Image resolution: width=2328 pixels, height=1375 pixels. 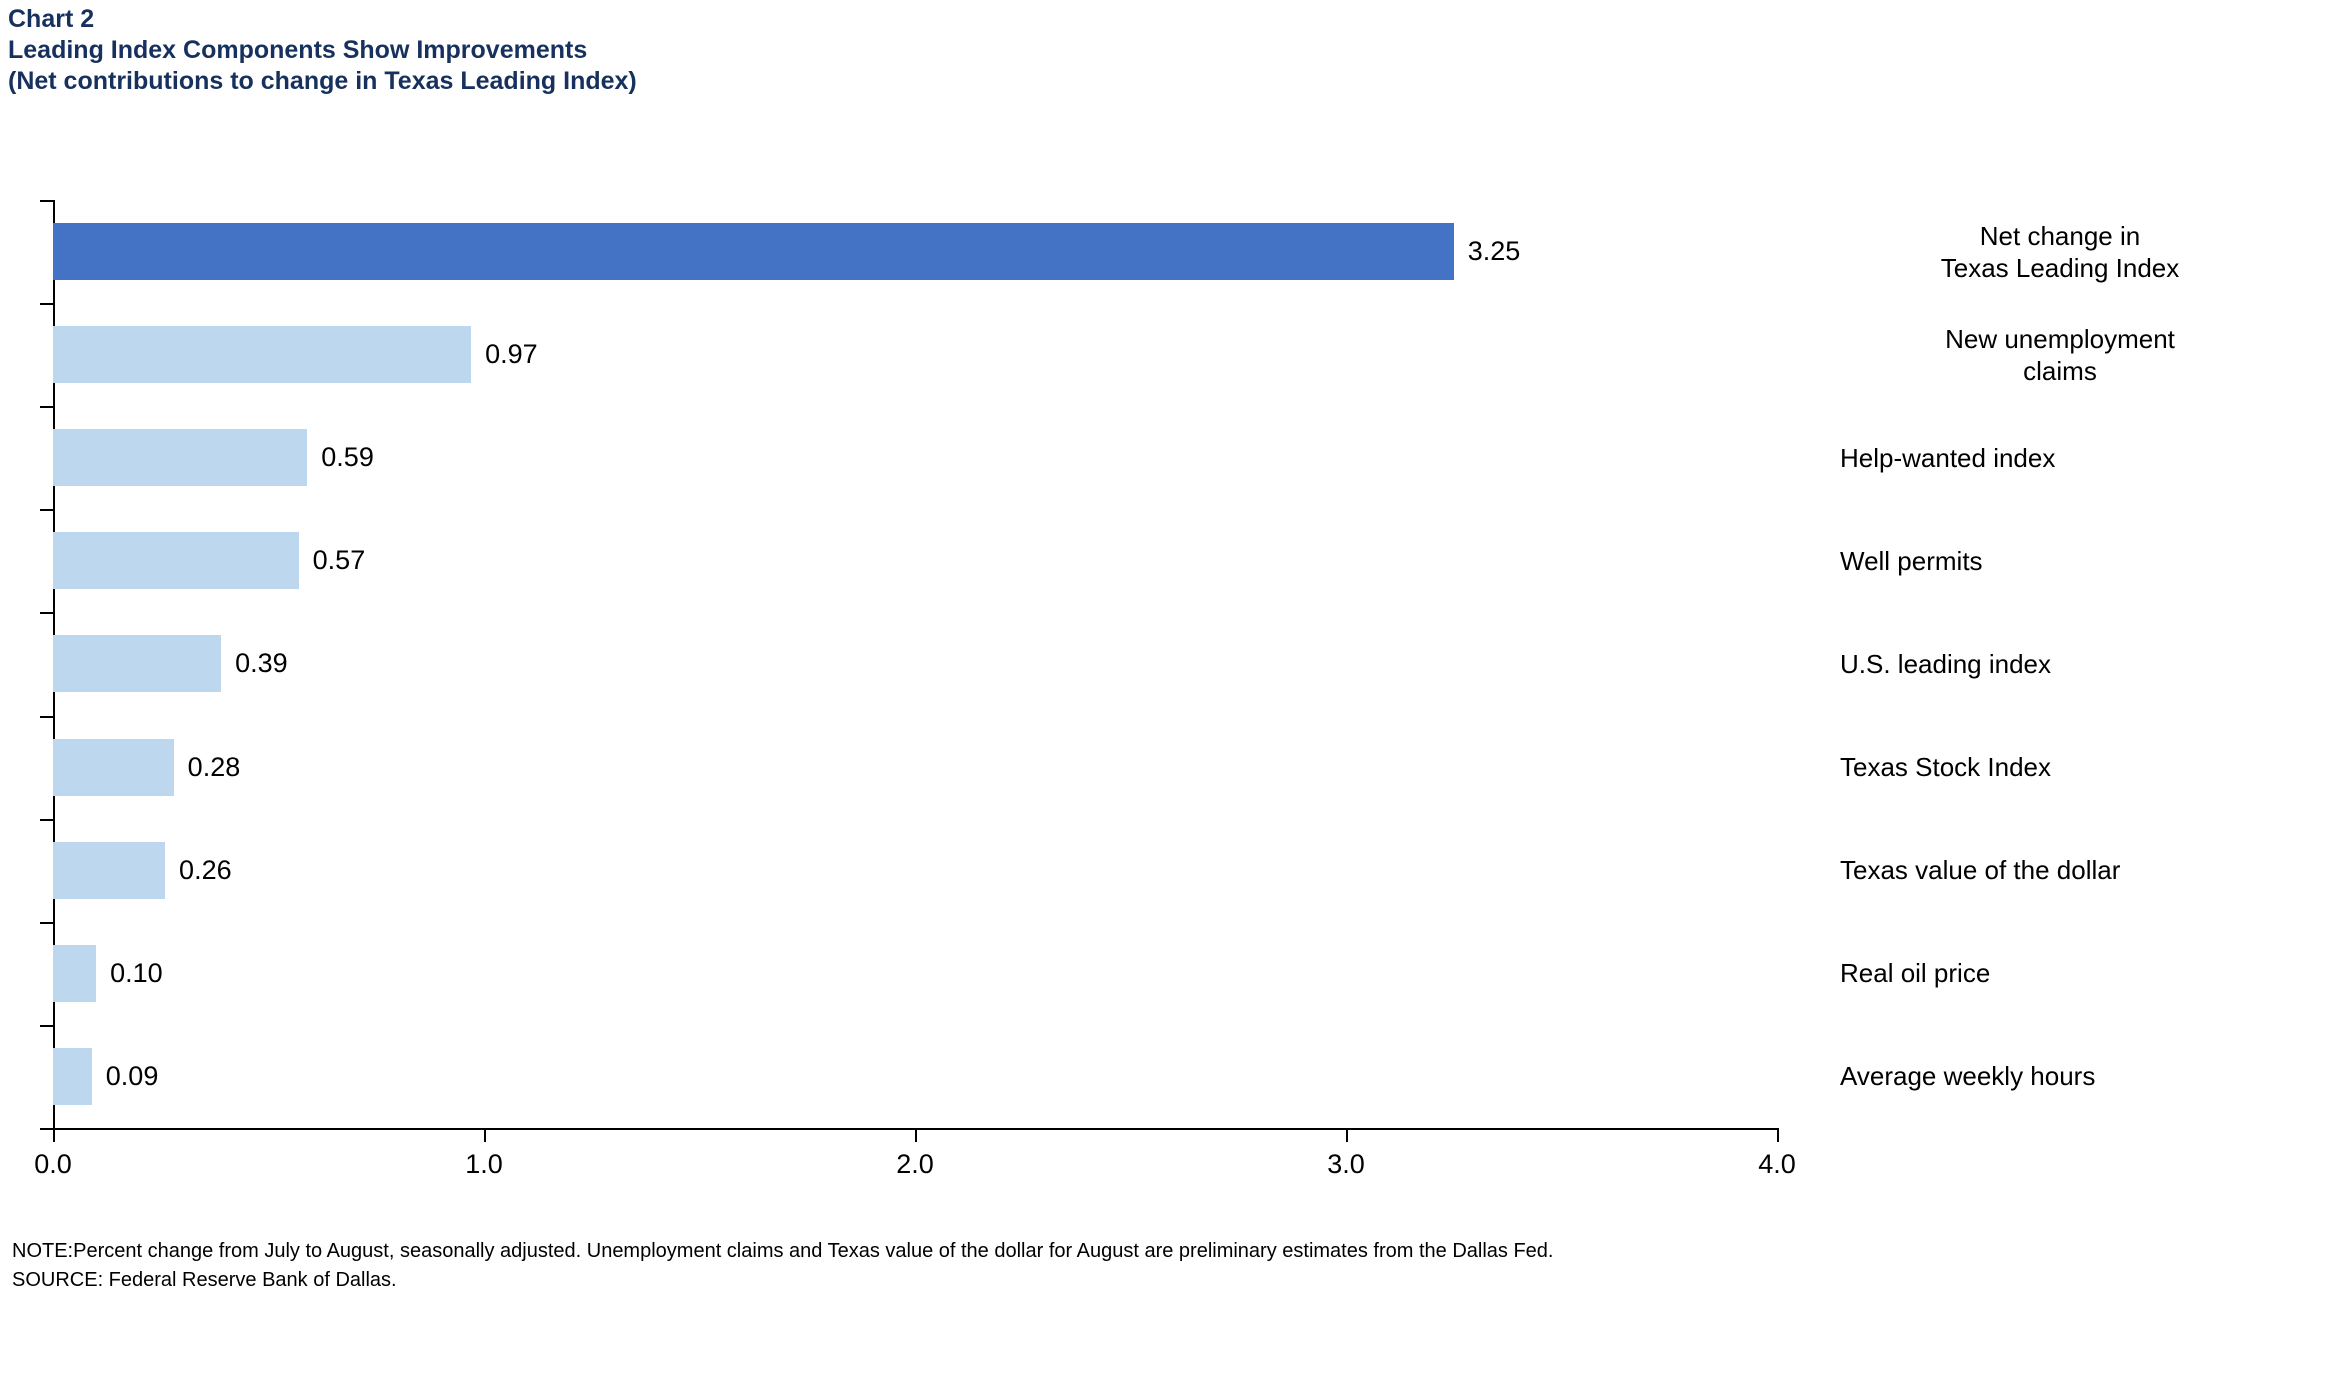 What do you see at coordinates (132, 1075) in the screenshot?
I see `bar-value-label: 0.09` at bounding box center [132, 1075].